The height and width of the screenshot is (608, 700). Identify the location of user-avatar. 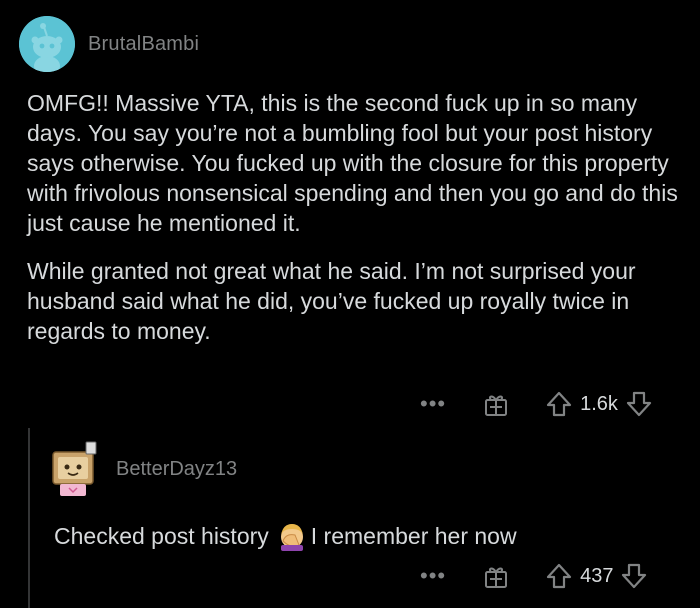
(47, 44).